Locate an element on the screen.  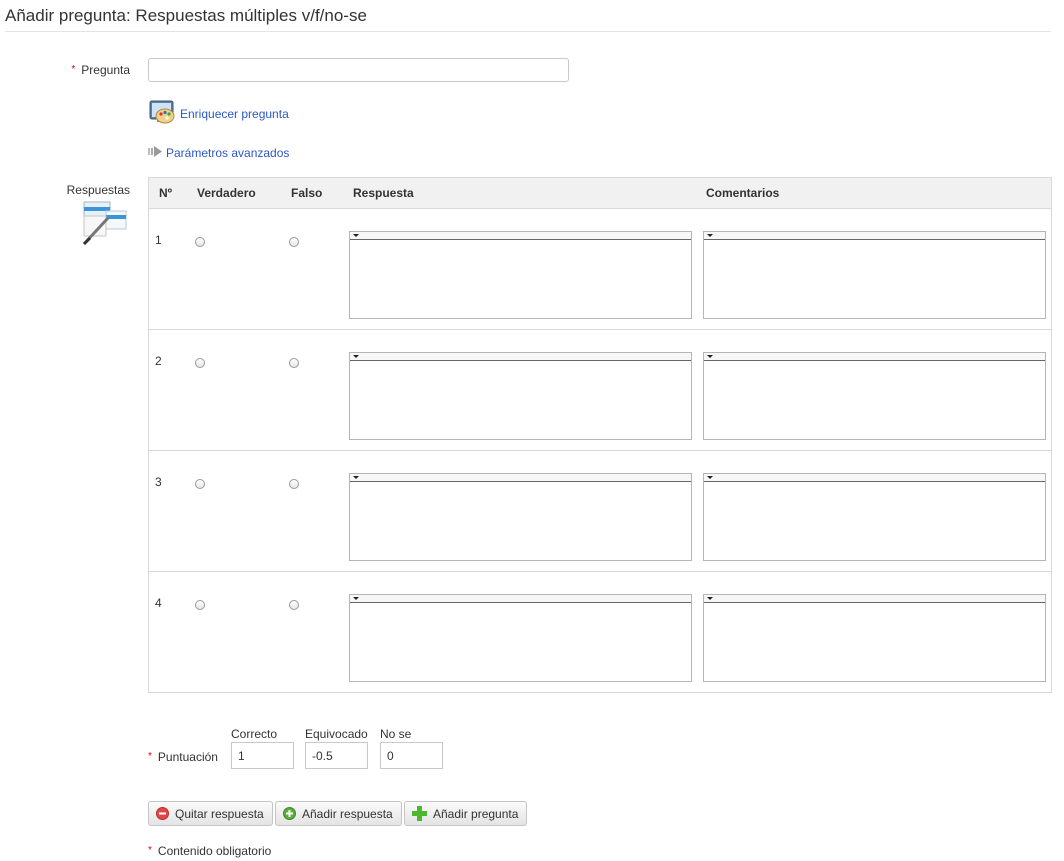
header-comment: Comentarios is located at coordinates (743, 193).